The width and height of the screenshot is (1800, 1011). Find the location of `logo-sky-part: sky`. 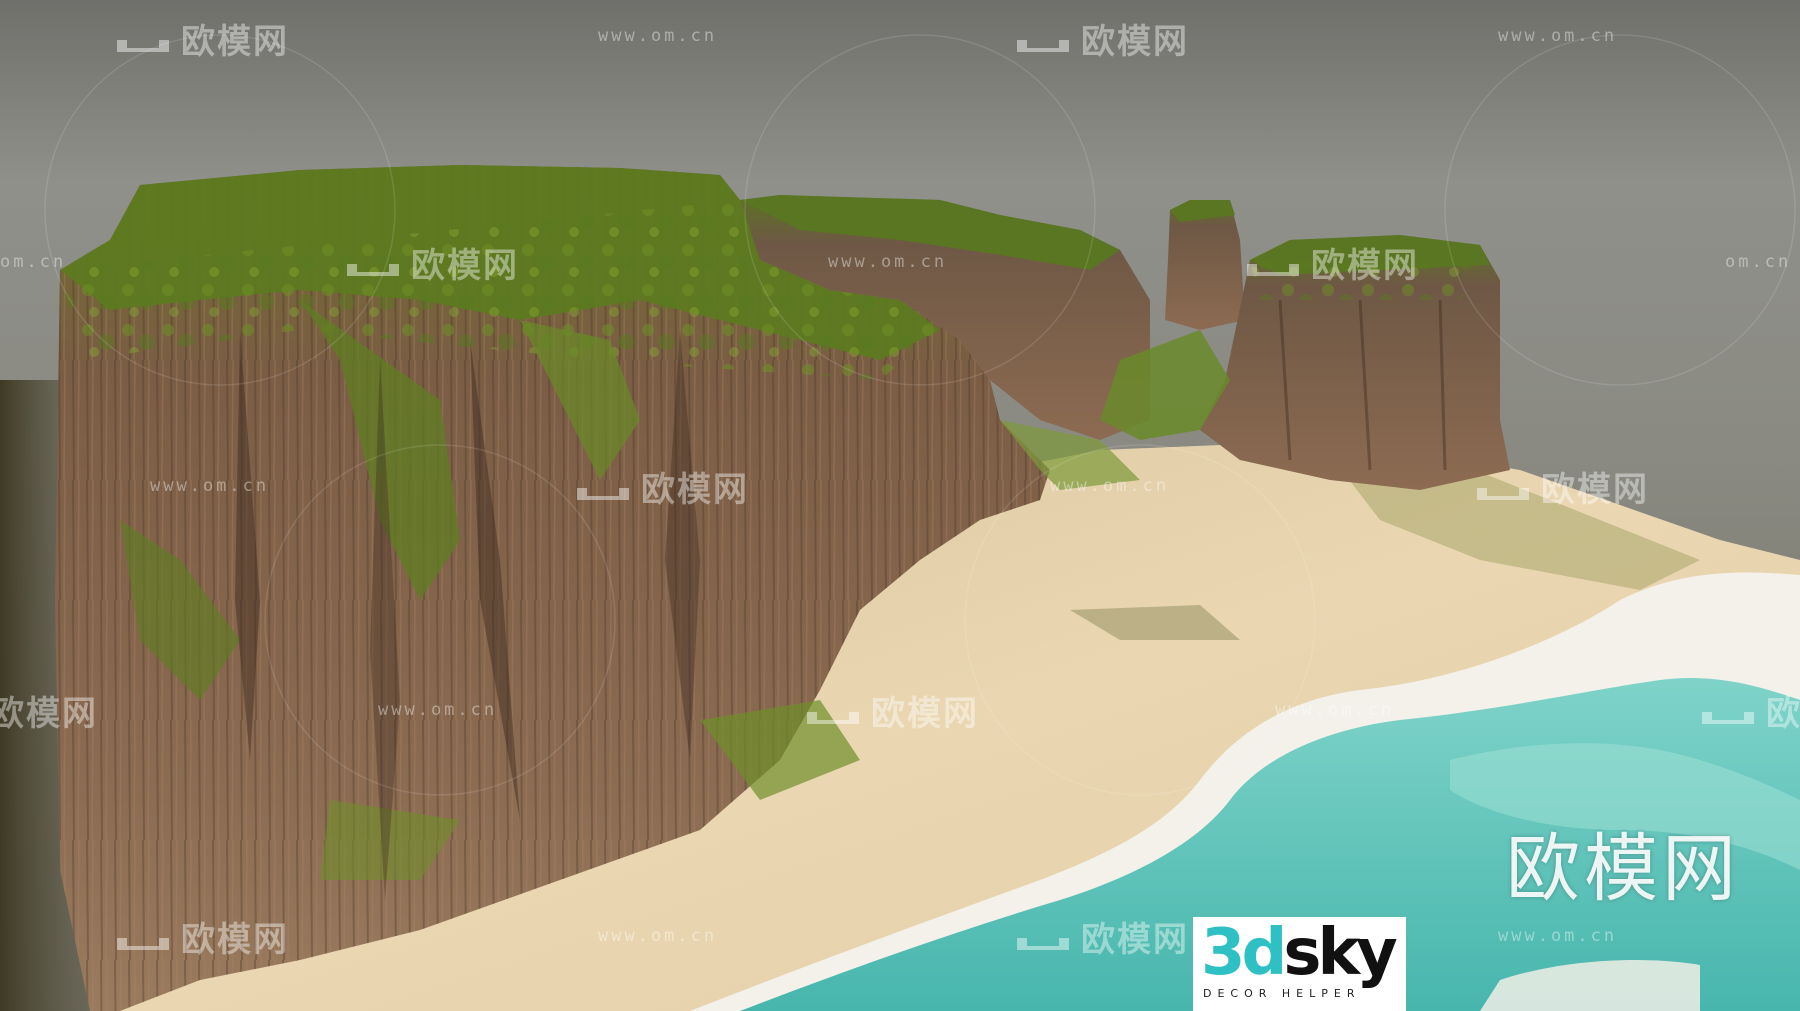

logo-sky-part: sky is located at coordinates (1340, 953).